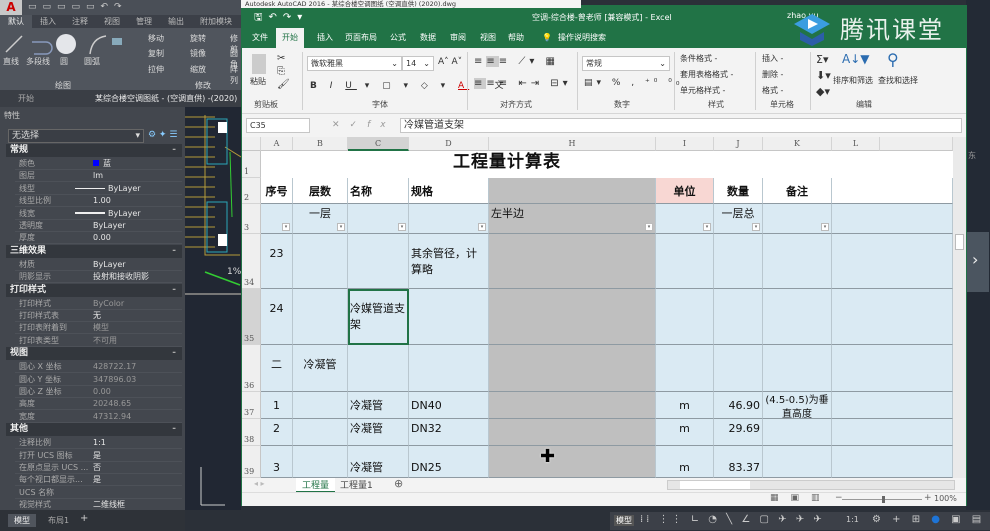  Describe the element at coordinates (378, 317) in the screenshot. I see `selected-cell: 冷媒管道支架` at that location.